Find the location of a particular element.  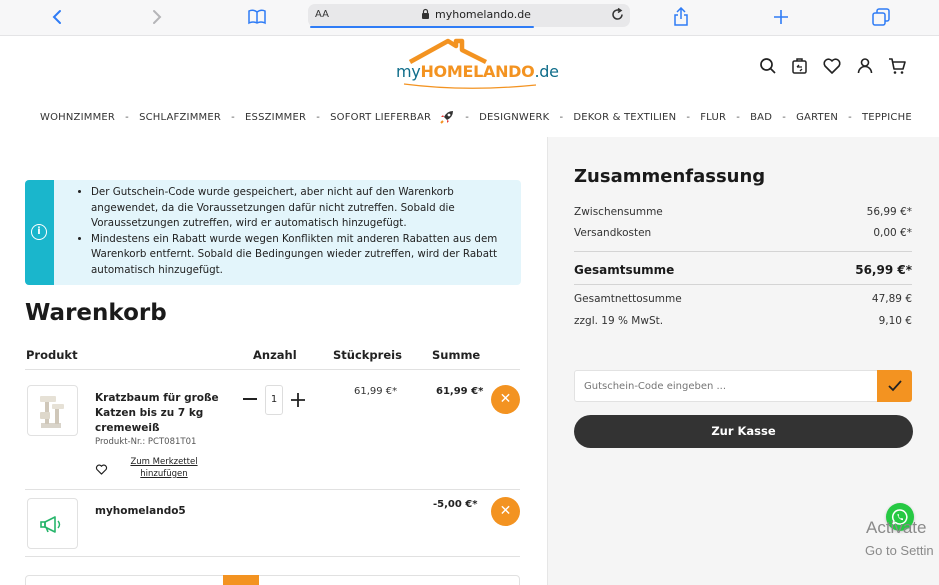

promotion-discount: -5,00 €* is located at coordinates (455, 504).